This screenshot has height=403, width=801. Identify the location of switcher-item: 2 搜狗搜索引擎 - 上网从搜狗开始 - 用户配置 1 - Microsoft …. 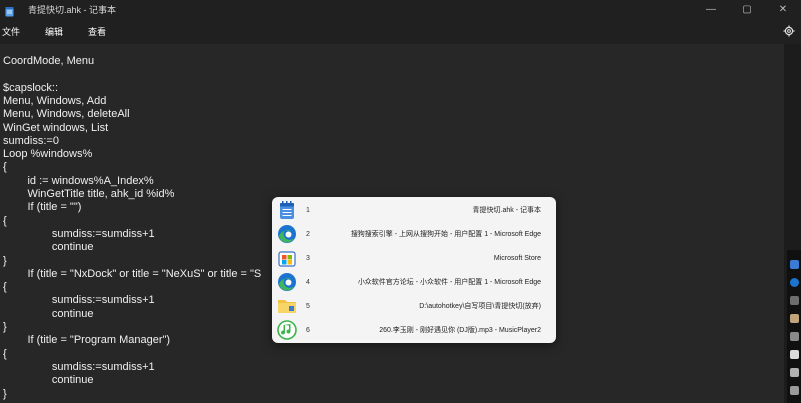
(414, 234).